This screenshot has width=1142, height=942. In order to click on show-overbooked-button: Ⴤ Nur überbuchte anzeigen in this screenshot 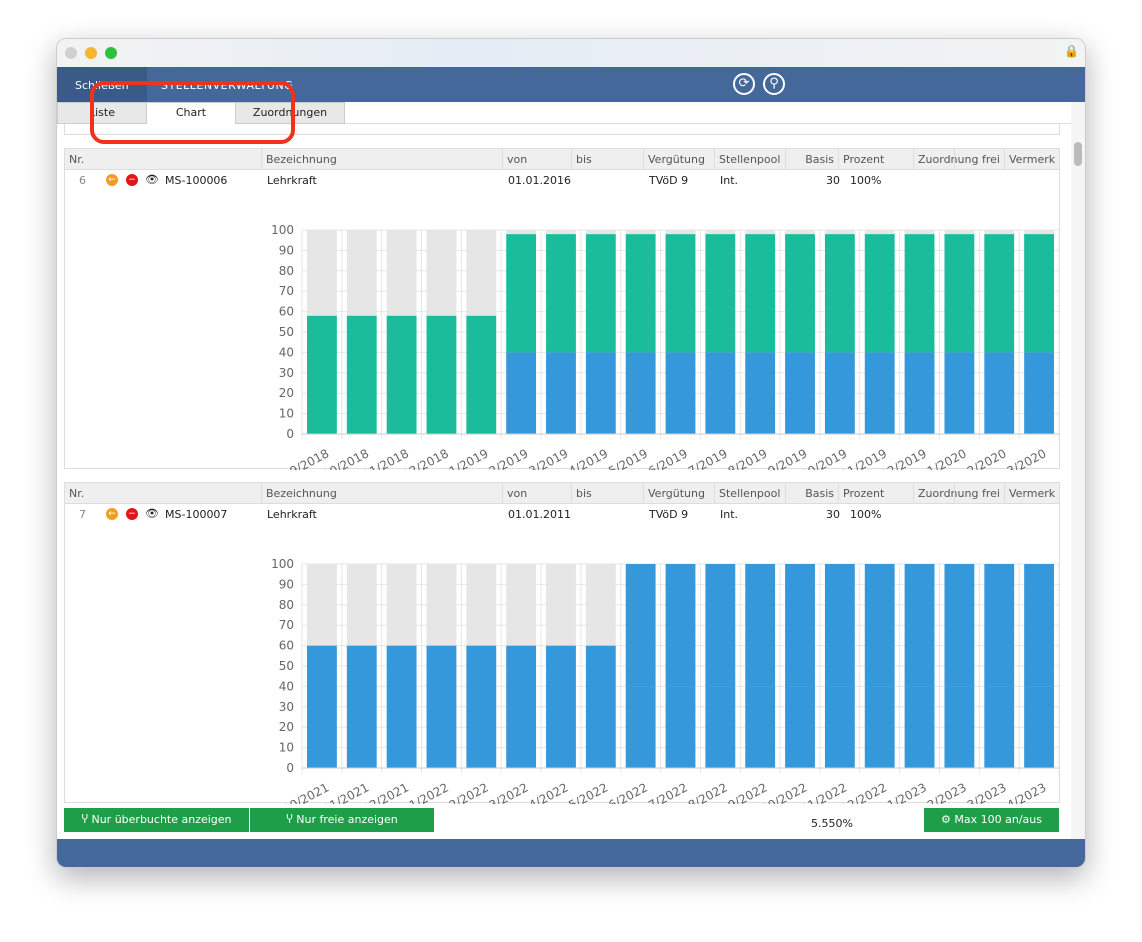, I will do `click(156, 820)`.